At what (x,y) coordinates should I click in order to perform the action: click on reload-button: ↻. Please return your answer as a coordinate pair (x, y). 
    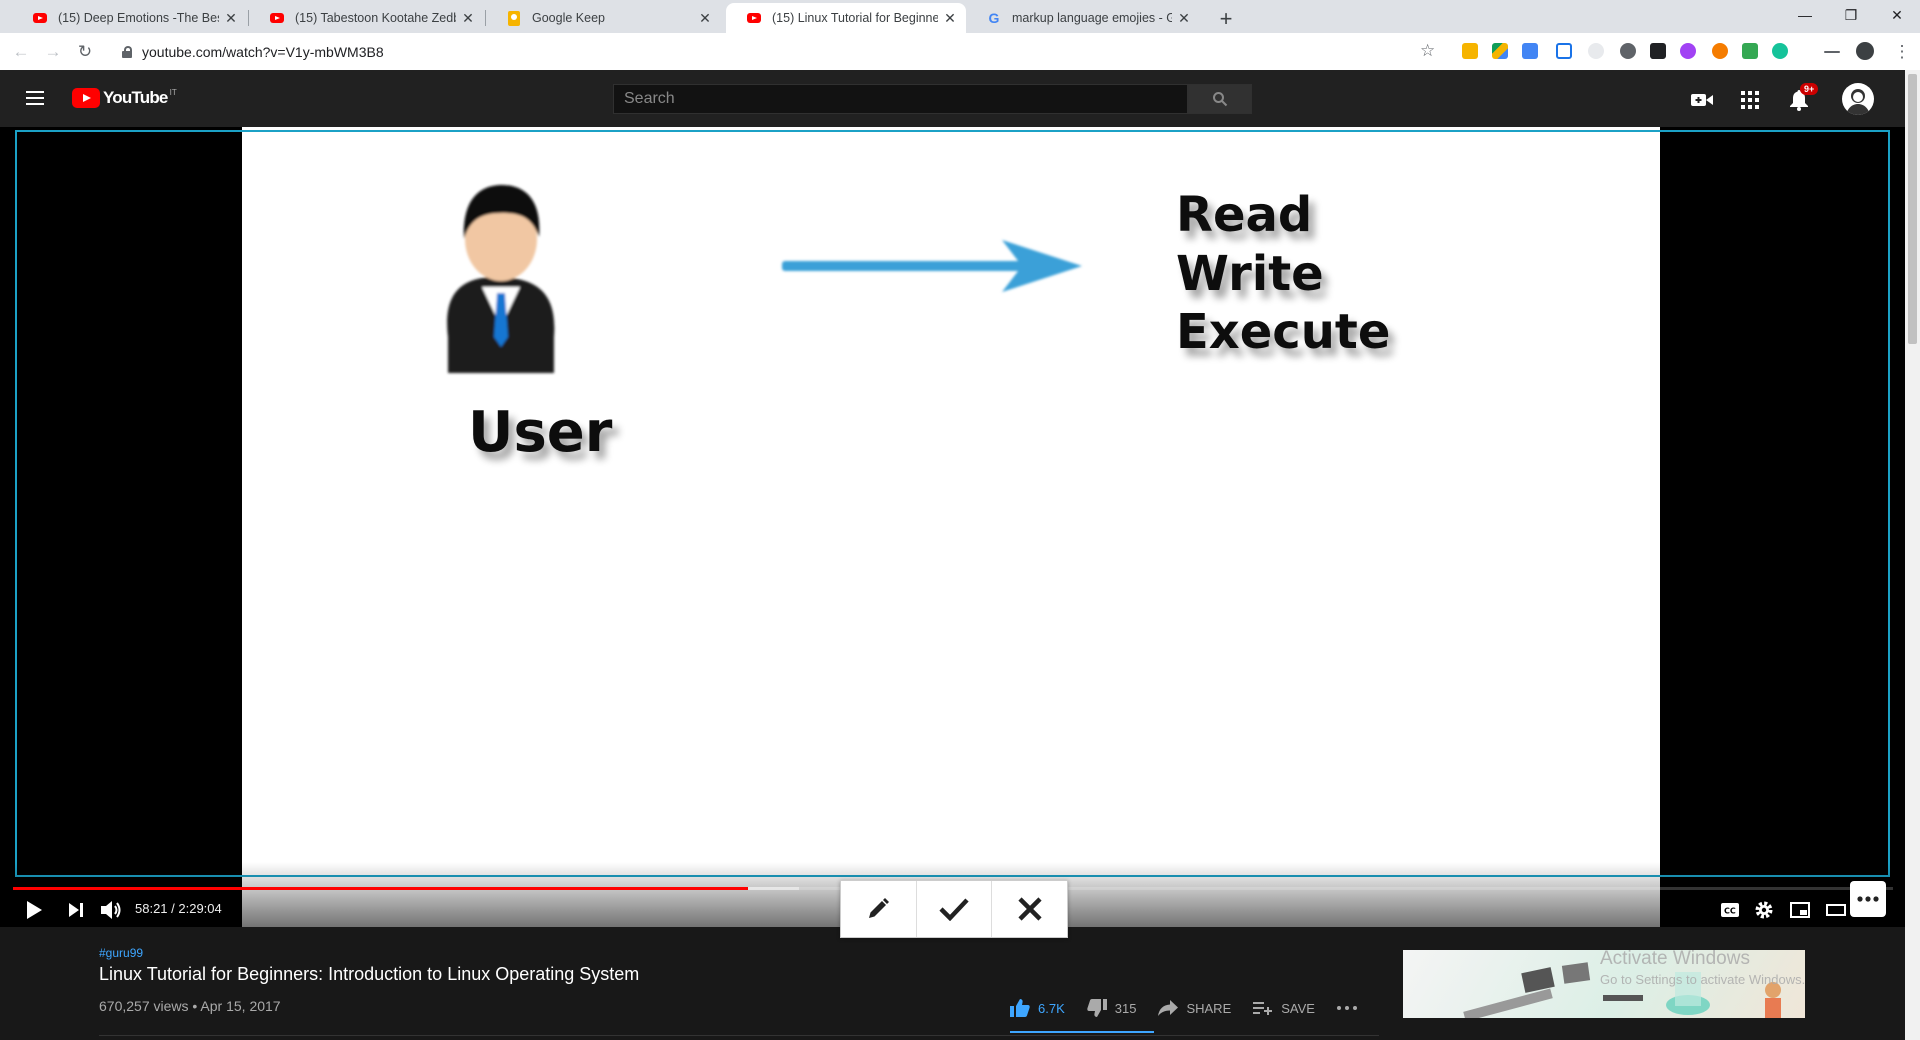
    Looking at the image, I should click on (85, 52).